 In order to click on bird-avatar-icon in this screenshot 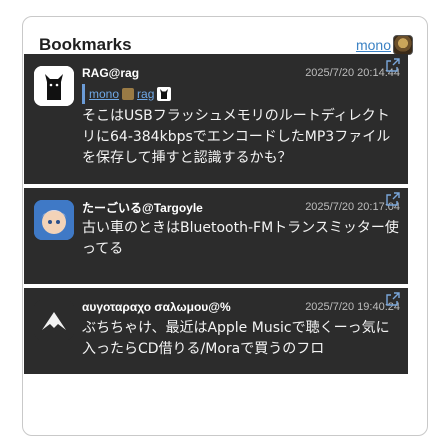, I will do `click(54, 320)`.